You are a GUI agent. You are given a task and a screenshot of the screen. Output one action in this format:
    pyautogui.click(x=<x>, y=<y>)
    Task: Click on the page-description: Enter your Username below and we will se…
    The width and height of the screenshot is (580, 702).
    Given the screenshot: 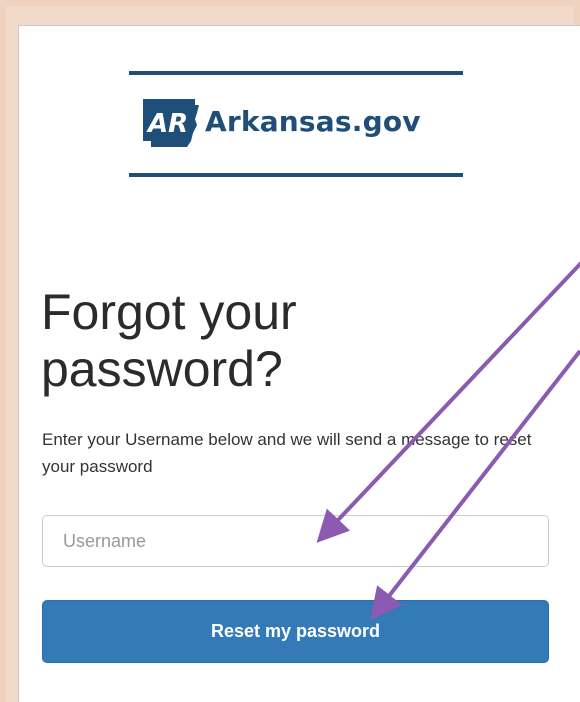 What is the action you would take?
    pyautogui.click(x=287, y=453)
    